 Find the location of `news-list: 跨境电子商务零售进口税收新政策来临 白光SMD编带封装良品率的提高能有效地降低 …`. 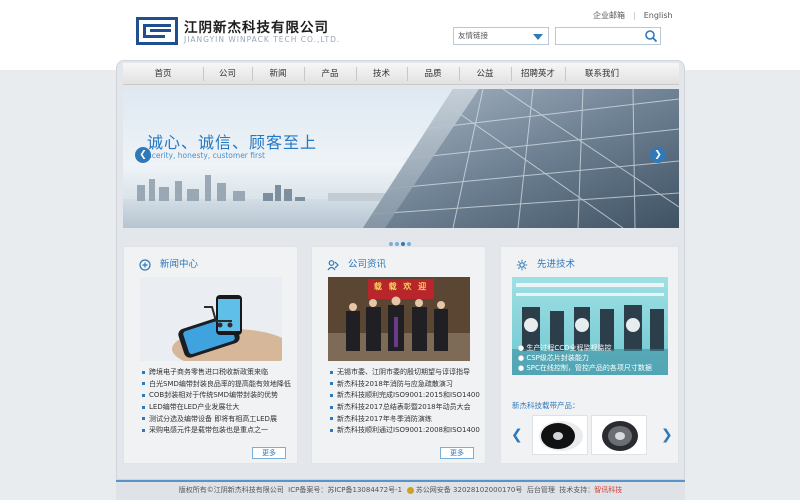

news-list: 跨境电子商务零售进口税收新政策来临 白光SMD编带封装良品率的提高能有效地降低 … is located at coordinates (217, 402).